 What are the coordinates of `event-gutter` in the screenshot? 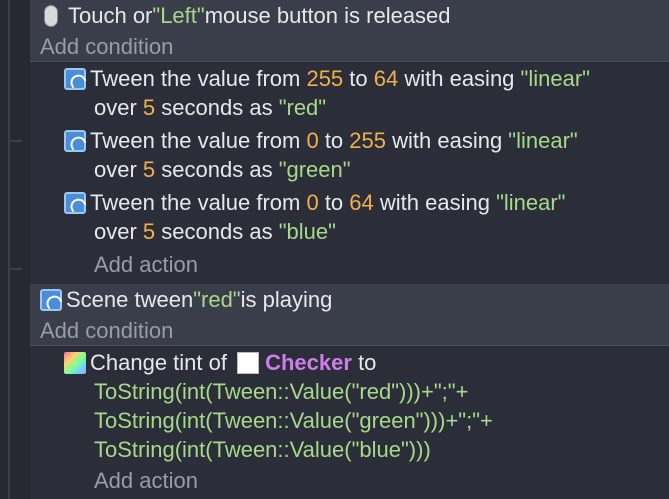 It's located at (15, 249).